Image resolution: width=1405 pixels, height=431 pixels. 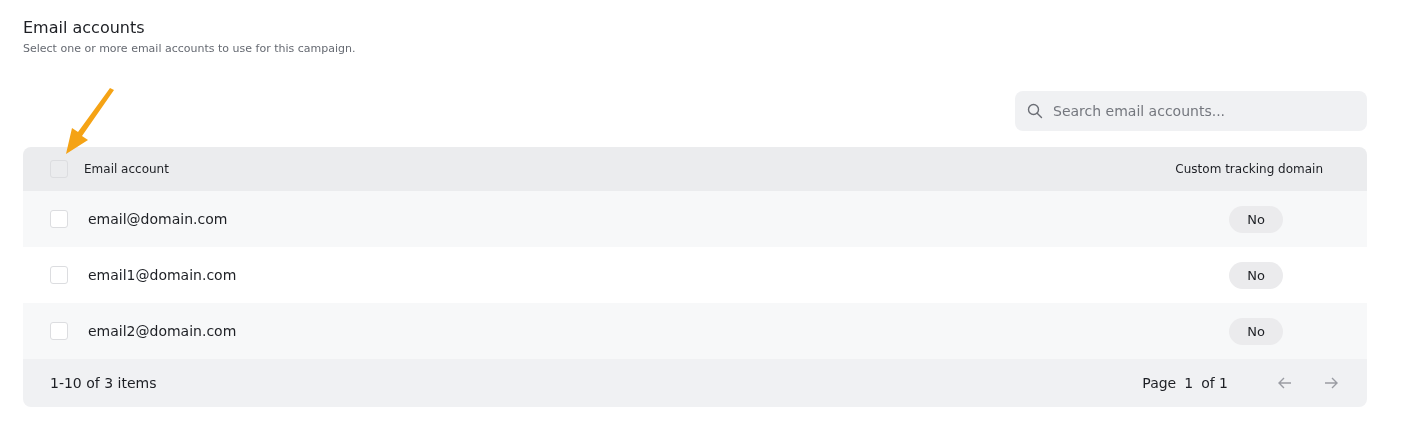 What do you see at coordinates (162, 275) in the screenshot?
I see `email-cell: email1@domain.com` at bounding box center [162, 275].